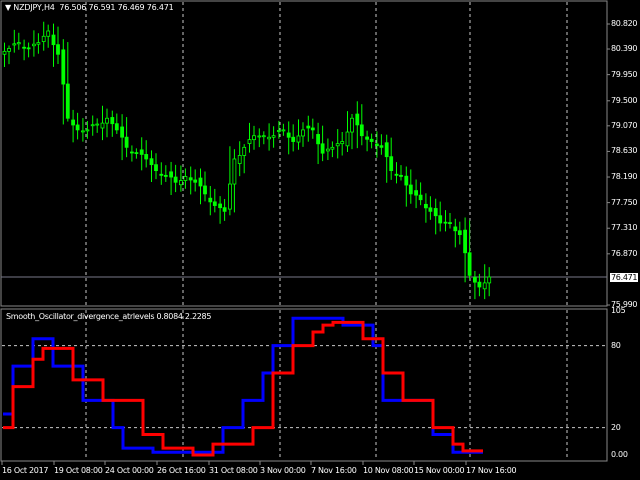 This screenshot has height=480, width=640. I want to click on price-axis-label: 80.390, so click(624, 49).